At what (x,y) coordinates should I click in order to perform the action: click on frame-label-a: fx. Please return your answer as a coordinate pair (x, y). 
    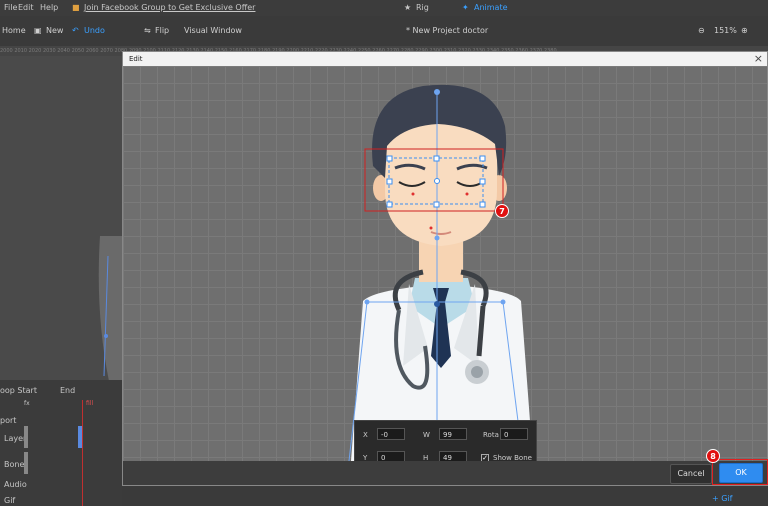
    Looking at the image, I should click on (27, 403).